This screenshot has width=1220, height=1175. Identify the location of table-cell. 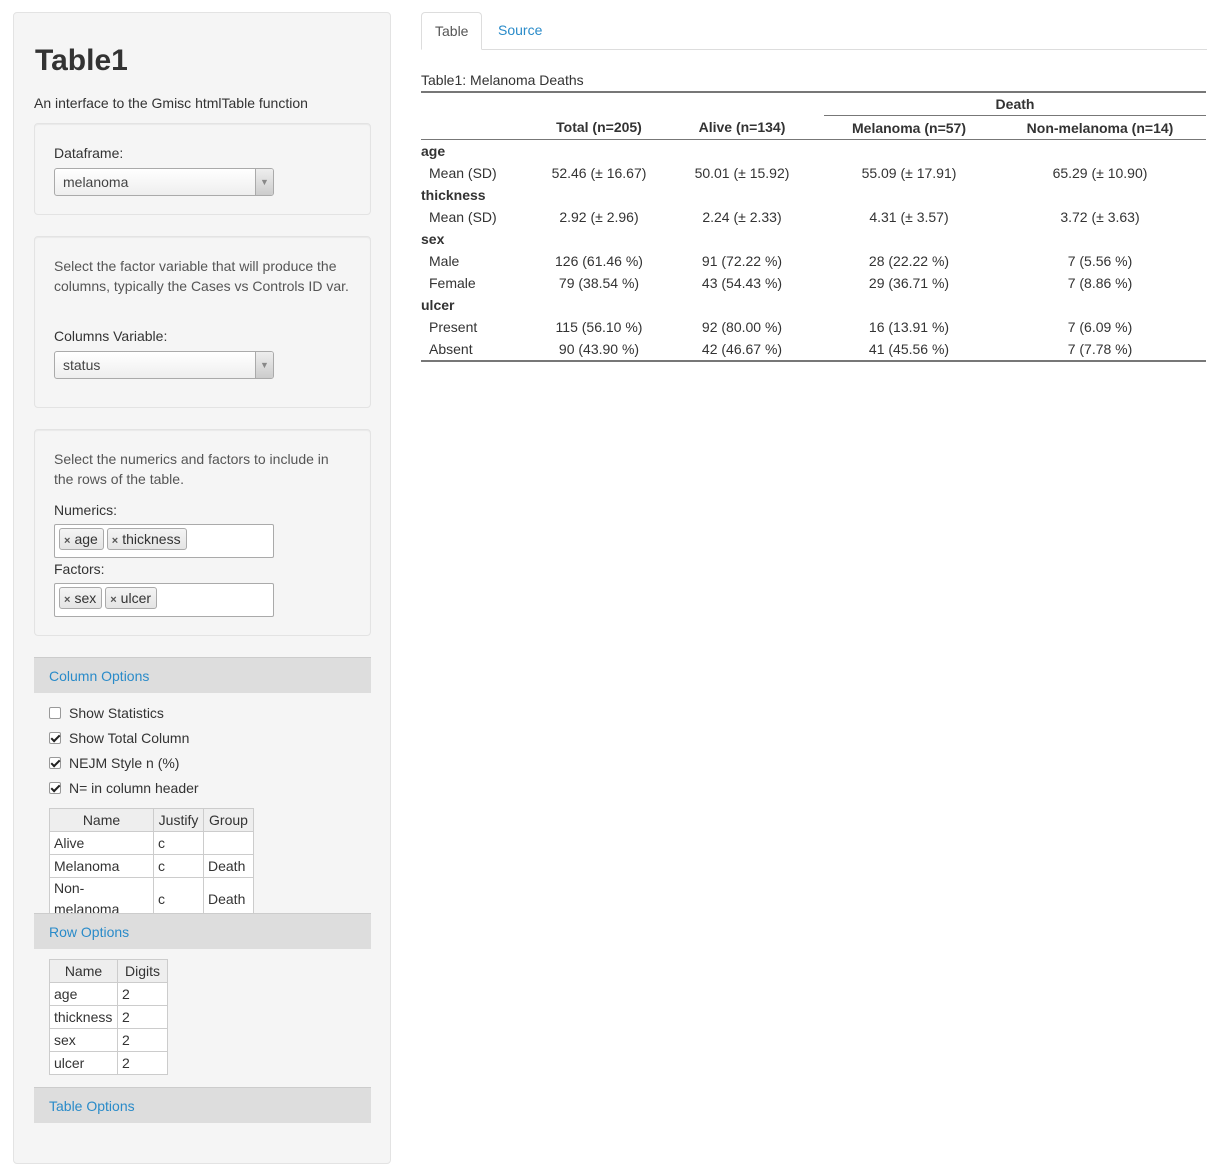
(228, 843).